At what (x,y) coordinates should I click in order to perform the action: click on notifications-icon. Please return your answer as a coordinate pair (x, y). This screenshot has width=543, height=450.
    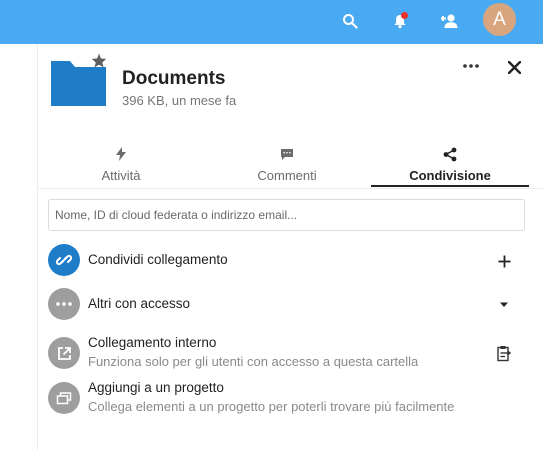
    Looking at the image, I should click on (400, 21).